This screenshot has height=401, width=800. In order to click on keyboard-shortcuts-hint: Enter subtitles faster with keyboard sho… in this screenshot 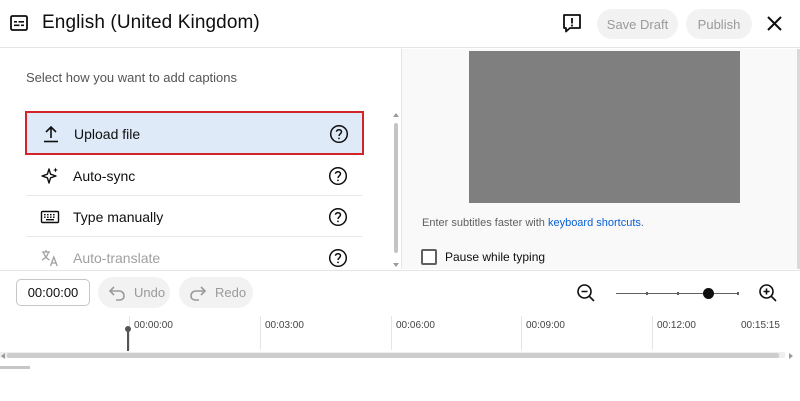, I will do `click(533, 223)`.